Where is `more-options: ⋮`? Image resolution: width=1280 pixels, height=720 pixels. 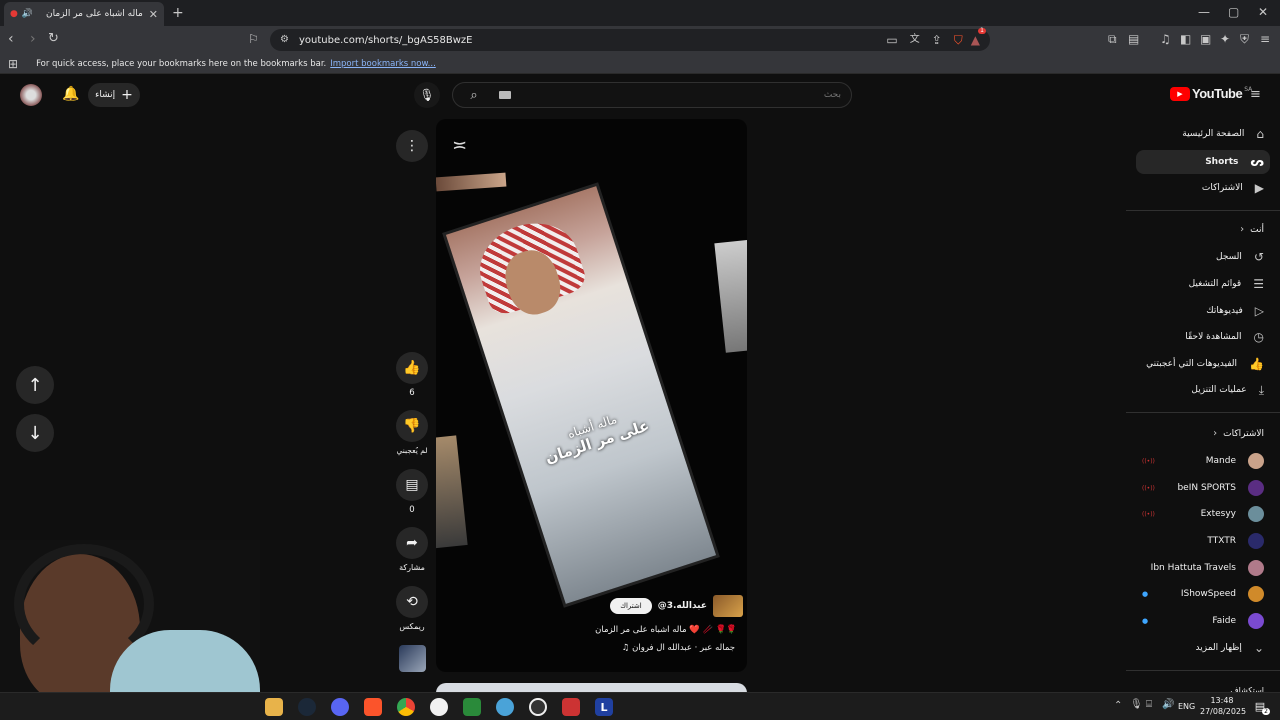 more-options: ⋮ is located at coordinates (412, 146).